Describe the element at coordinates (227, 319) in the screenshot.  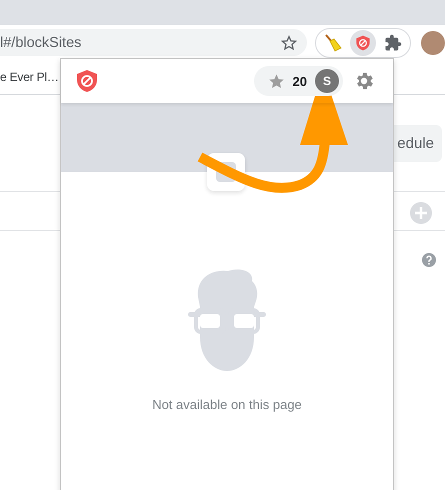
I see `avatar-placeholder-icon` at that location.